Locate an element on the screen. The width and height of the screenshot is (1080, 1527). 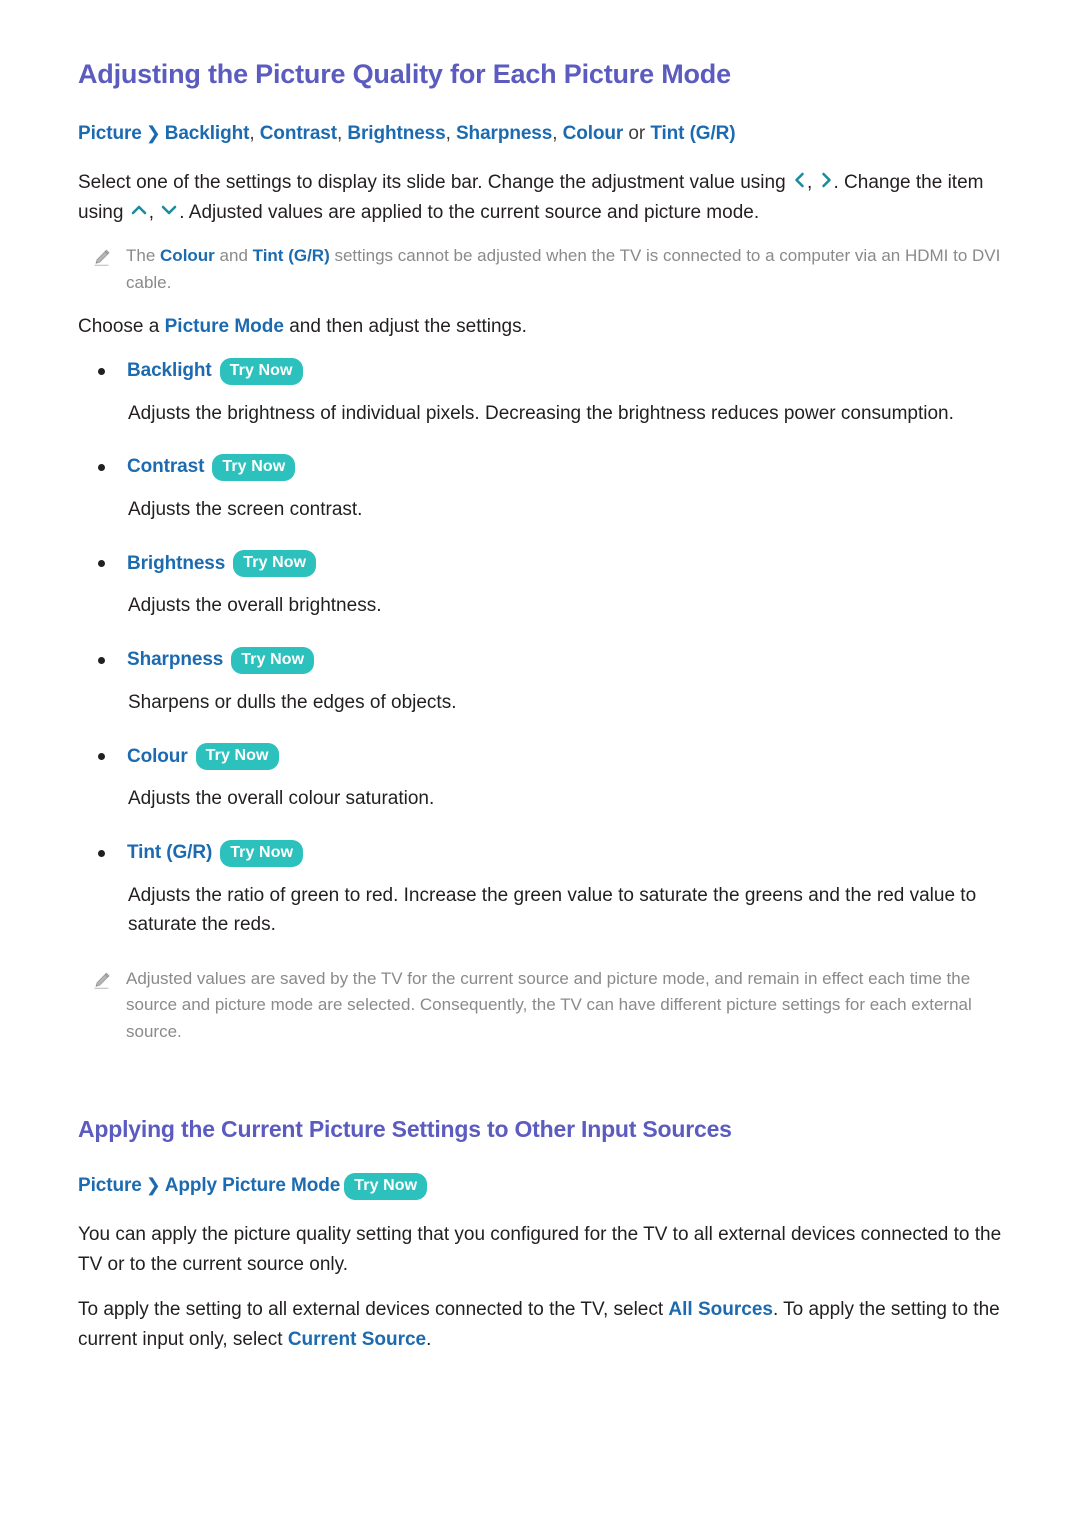
try-now-badge-colour: Try Now is located at coordinates (237, 757).